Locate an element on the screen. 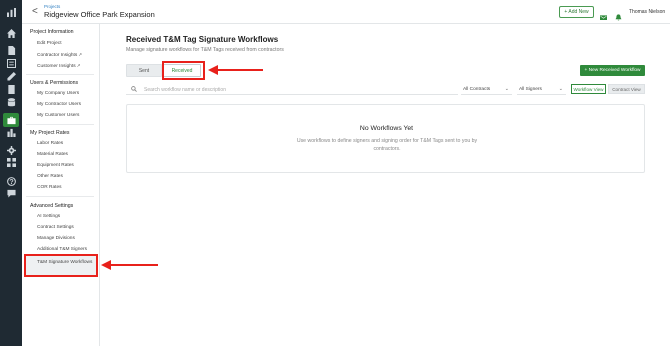  sidebar-item-label: Customer Insights is located at coordinates (56, 66).